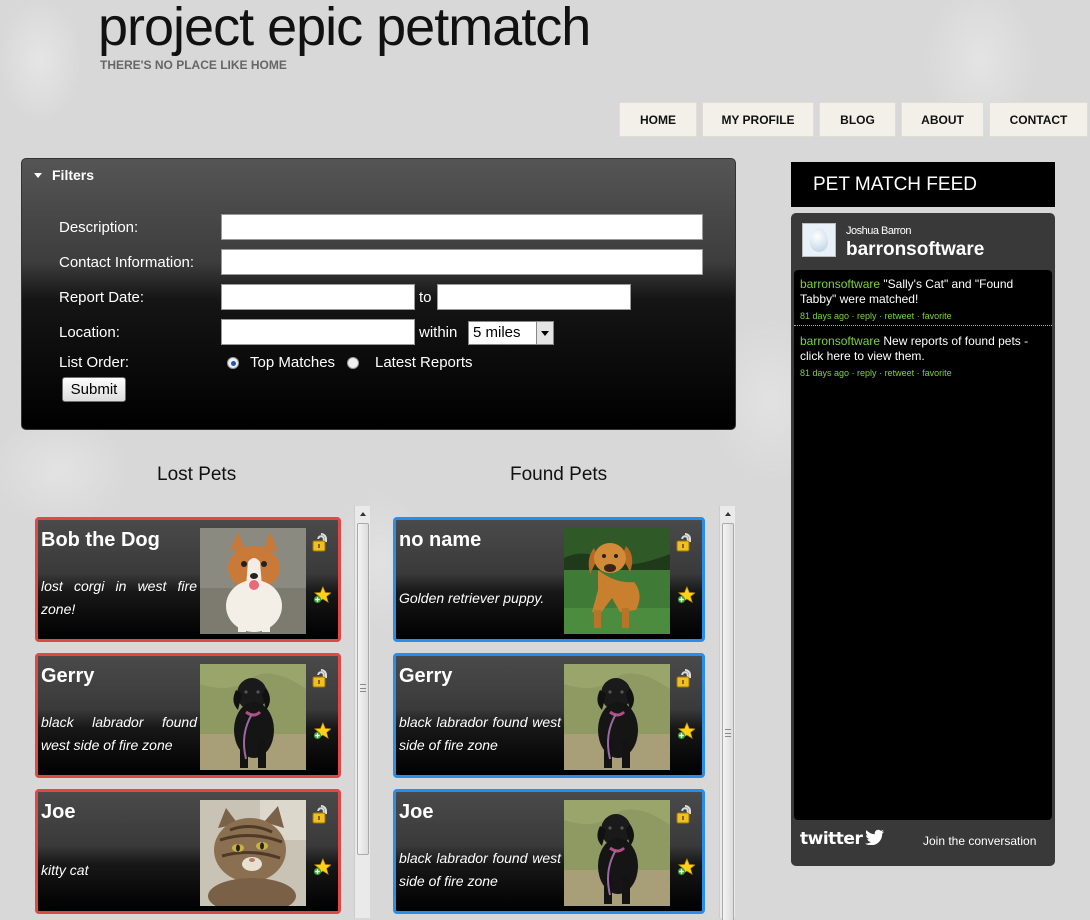 The width and height of the screenshot is (1090, 920). What do you see at coordinates (127, 262) in the screenshot?
I see `contact-label: Contact Information:` at bounding box center [127, 262].